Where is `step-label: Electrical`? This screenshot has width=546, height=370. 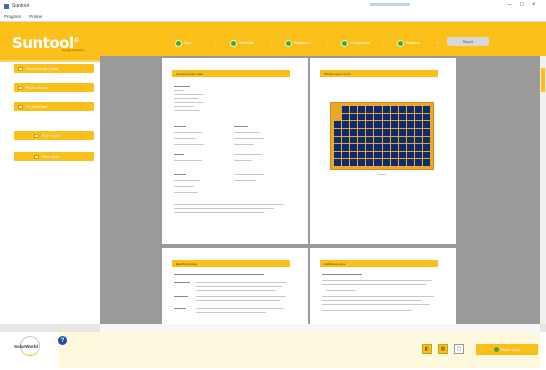
step-label: Electrical is located at coordinates (413, 43).